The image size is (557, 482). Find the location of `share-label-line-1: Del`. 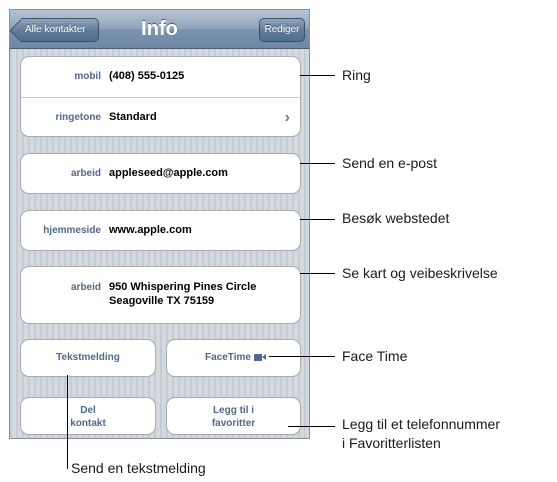

share-label-line-1: Del is located at coordinates (88, 410).